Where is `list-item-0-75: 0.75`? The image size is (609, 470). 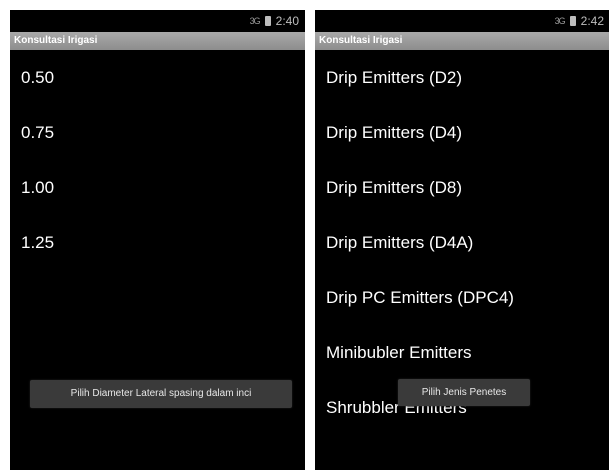
list-item-0-75: 0.75 is located at coordinates (157, 132).